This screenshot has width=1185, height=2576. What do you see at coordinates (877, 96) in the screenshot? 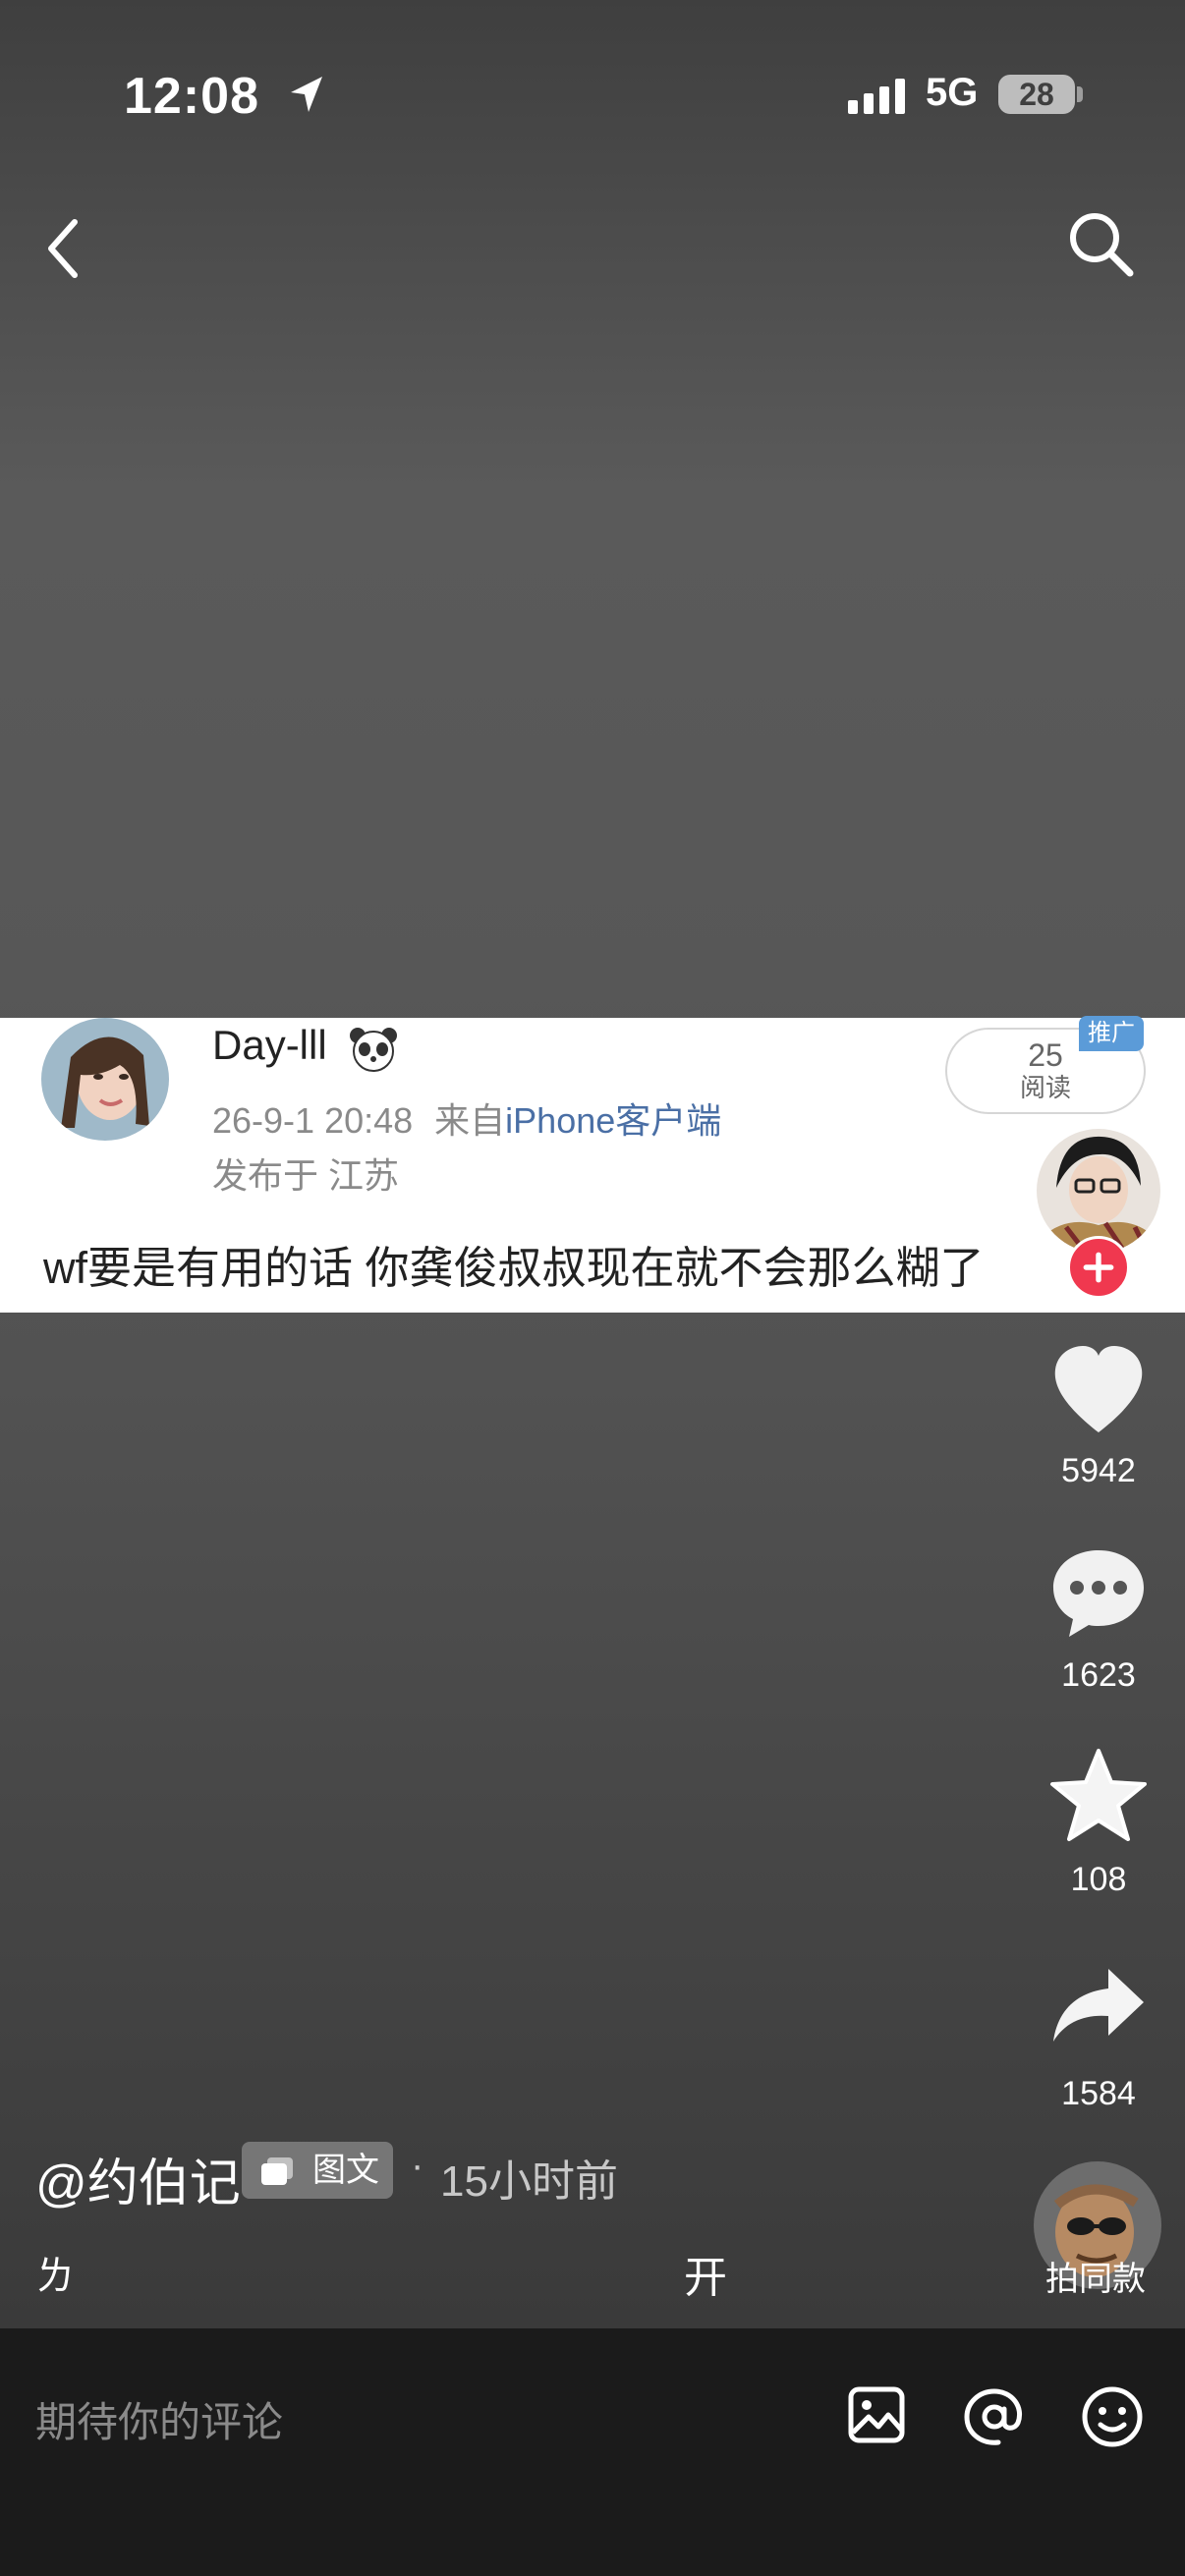
I see `cellular-signal-icon` at bounding box center [877, 96].